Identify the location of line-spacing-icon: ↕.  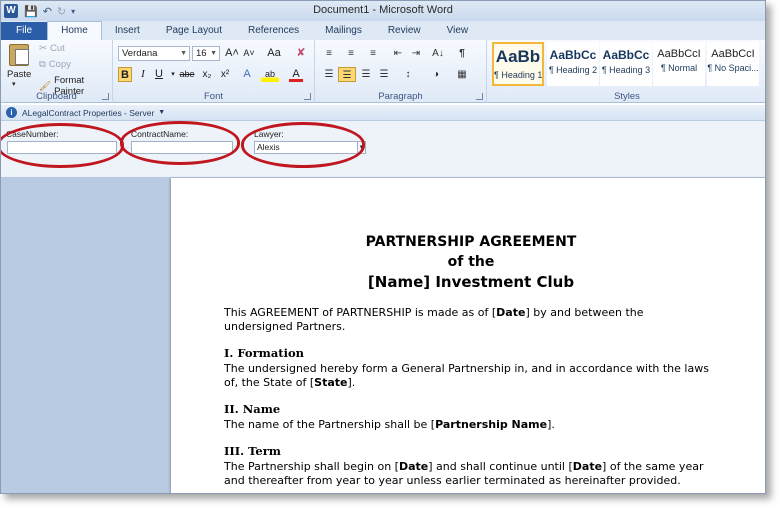
(408, 74).